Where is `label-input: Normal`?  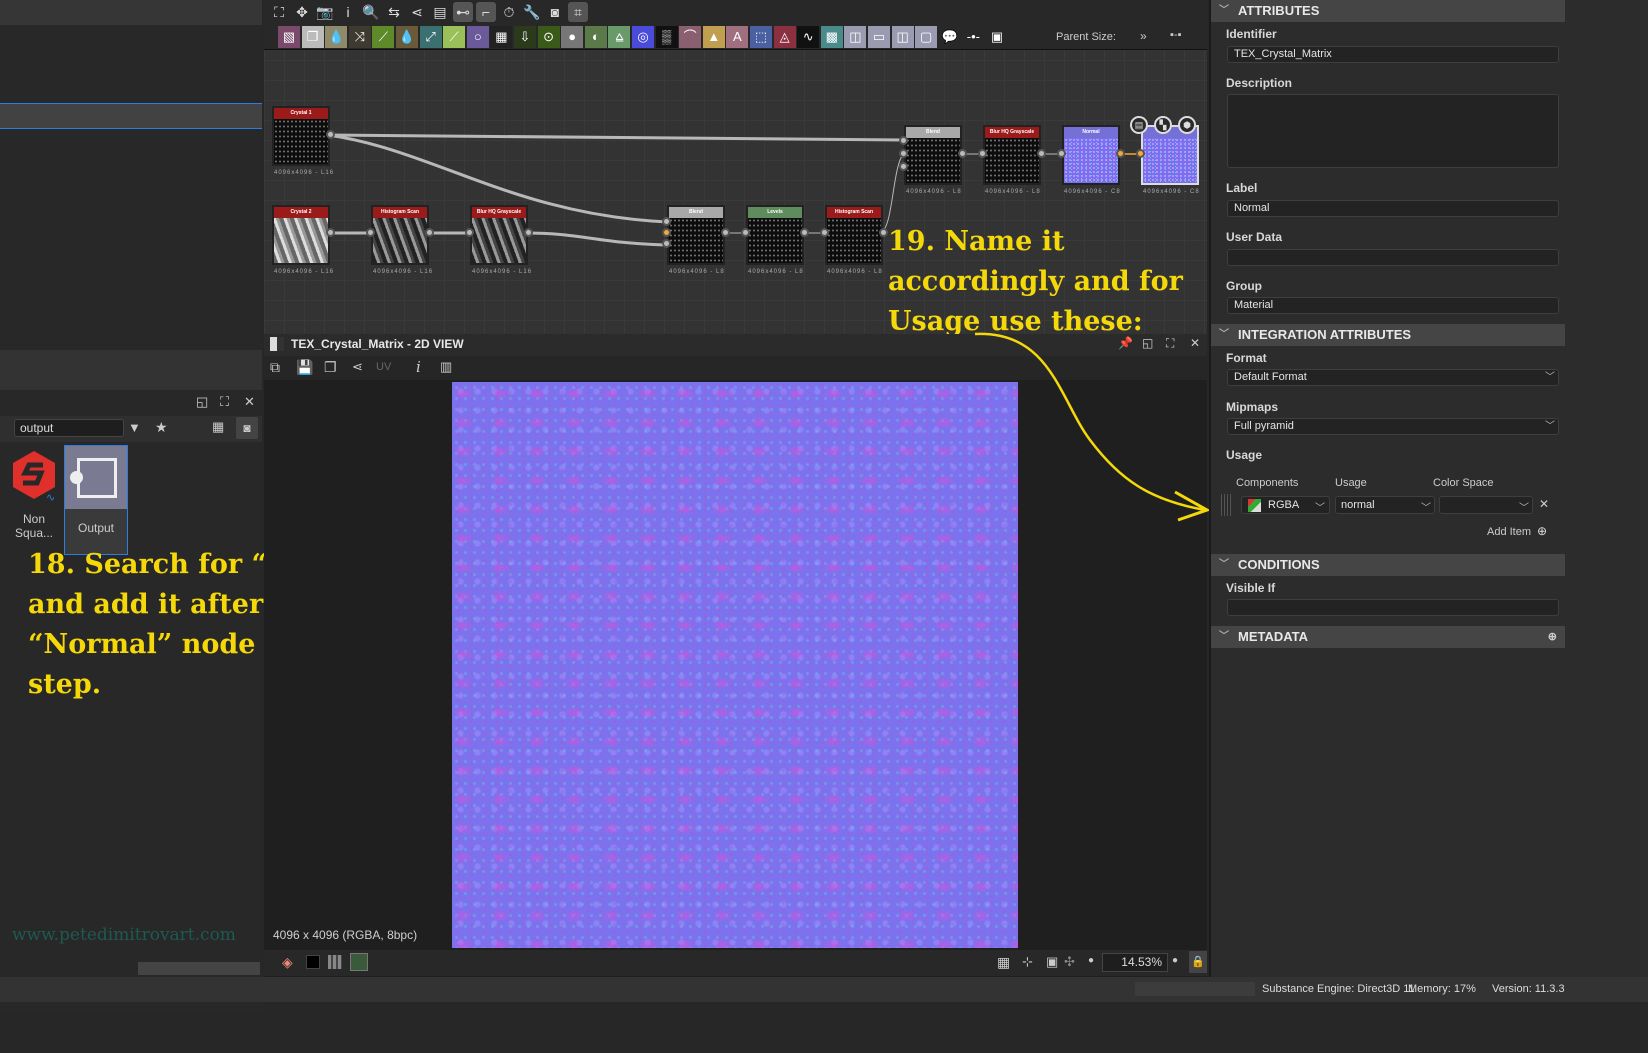
label-input: Normal is located at coordinates (1393, 208).